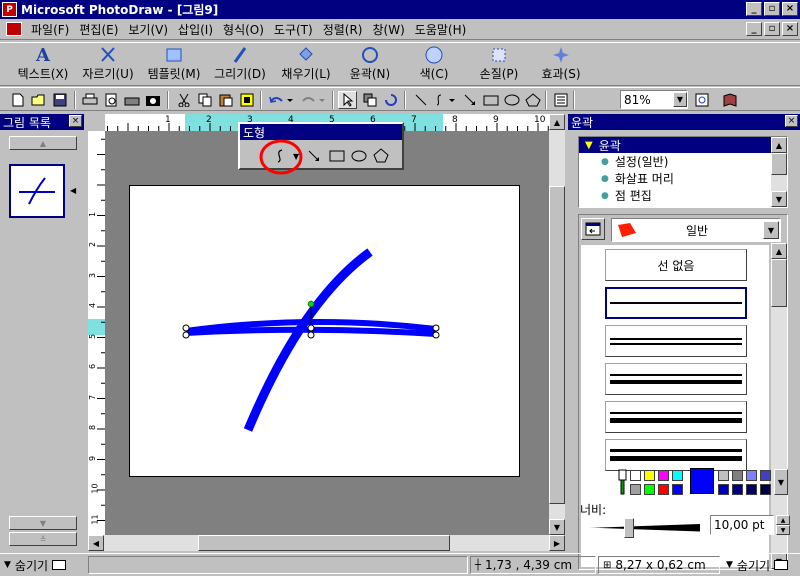  I want to click on menu-file: 파일(F), so click(50, 29).